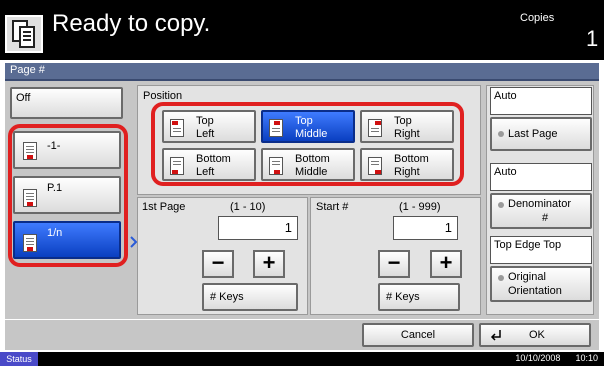 The height and width of the screenshot is (366, 604). Describe the element at coordinates (304, 121) in the screenshot. I see `top-middle-line1: Top` at that location.